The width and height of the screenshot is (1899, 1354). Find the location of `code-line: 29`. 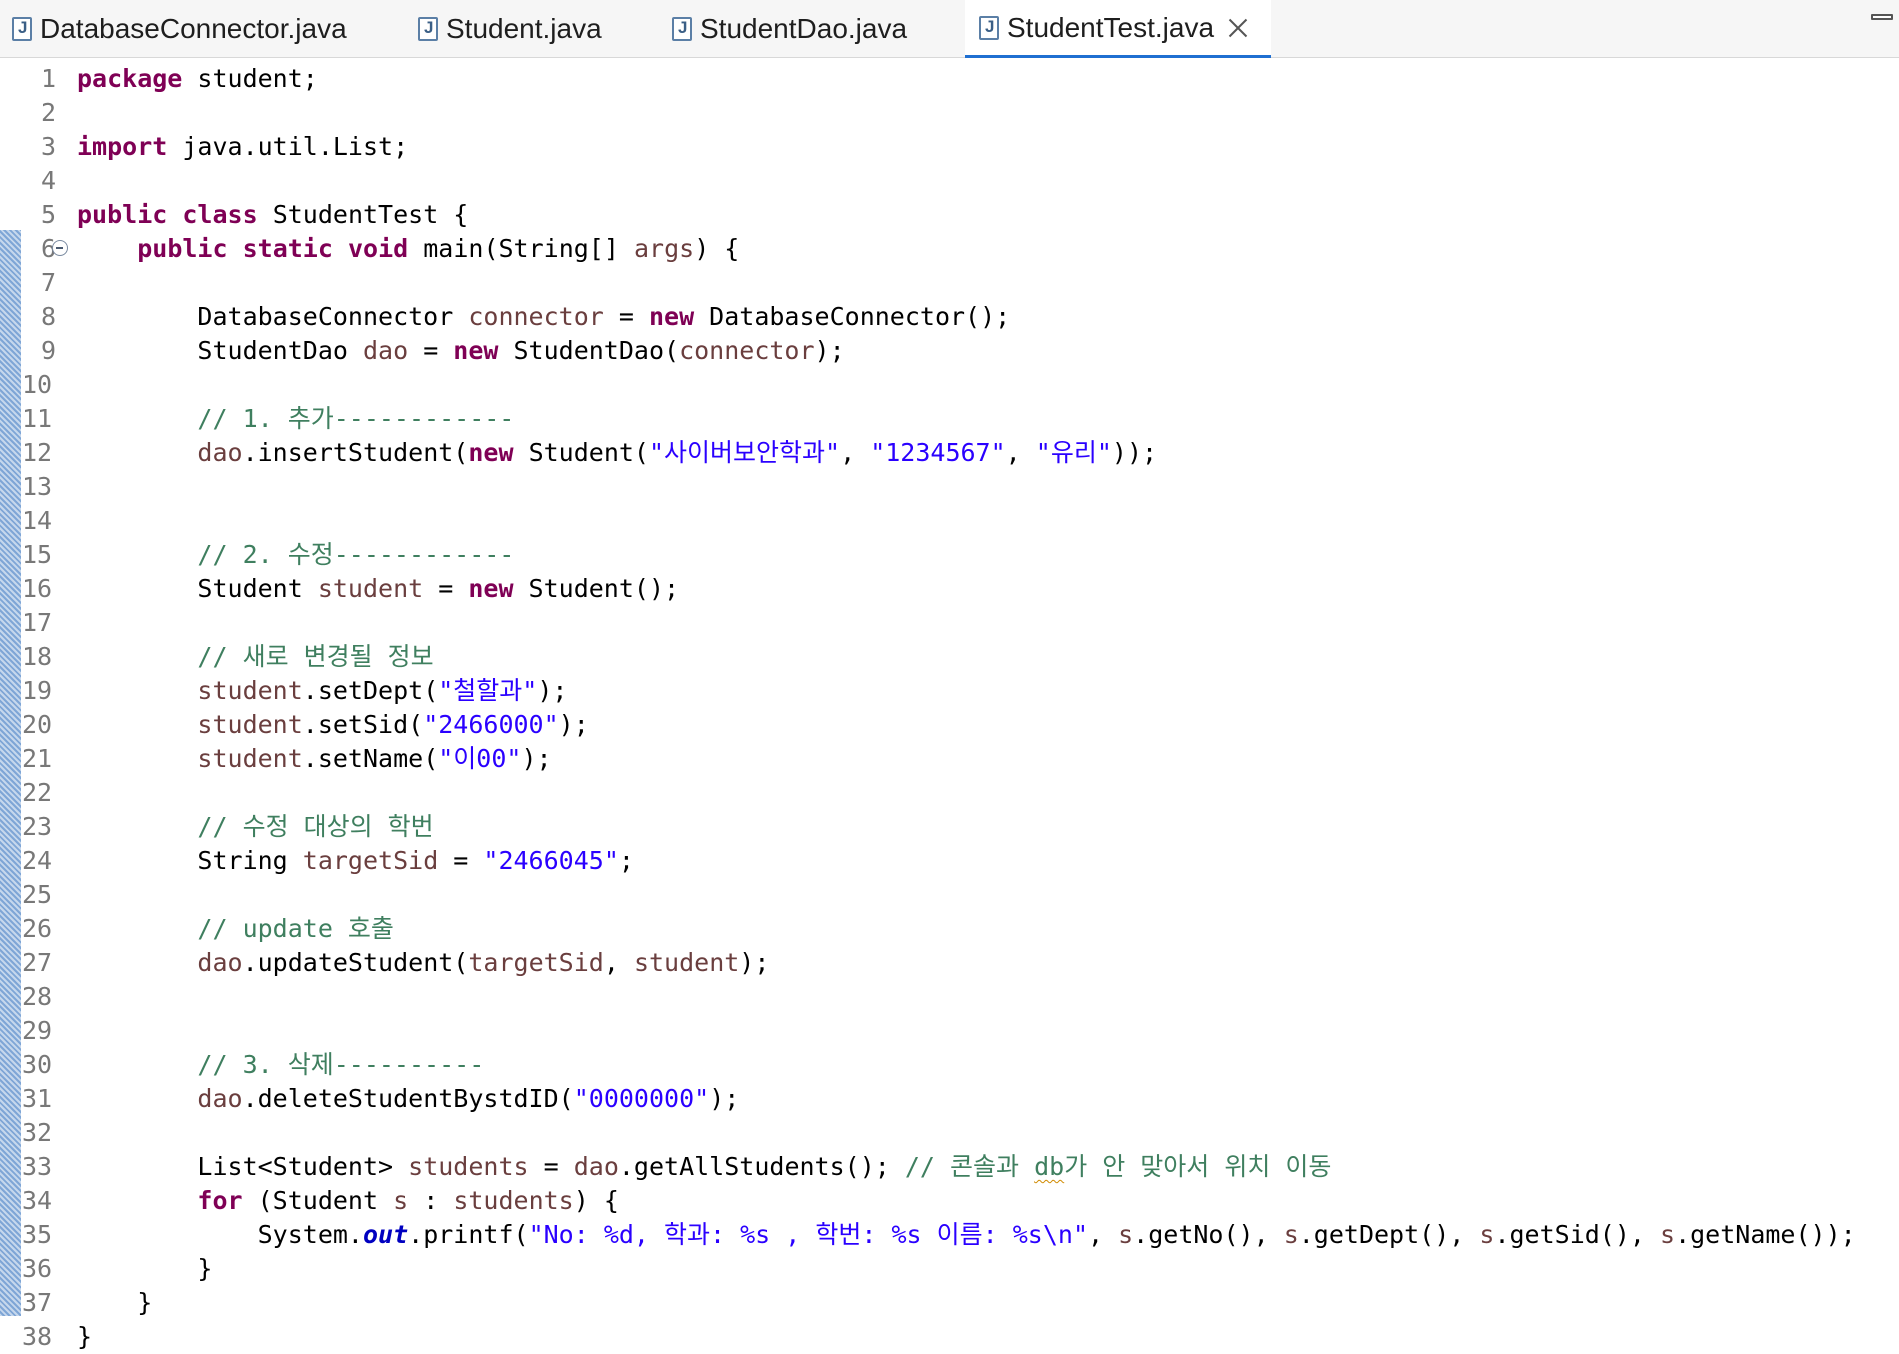

code-line: 29 is located at coordinates (949, 1031).